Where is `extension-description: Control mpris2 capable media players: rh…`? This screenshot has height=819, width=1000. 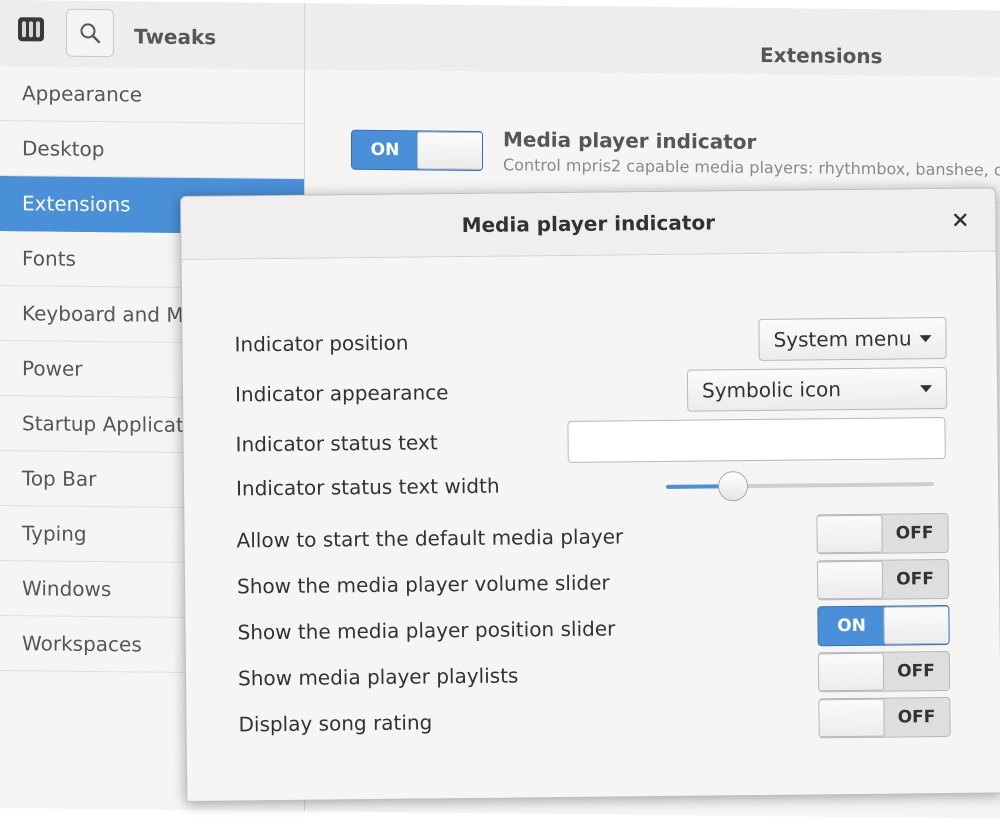 extension-description: Control mpris2 capable media players: rh… is located at coordinates (751, 167).